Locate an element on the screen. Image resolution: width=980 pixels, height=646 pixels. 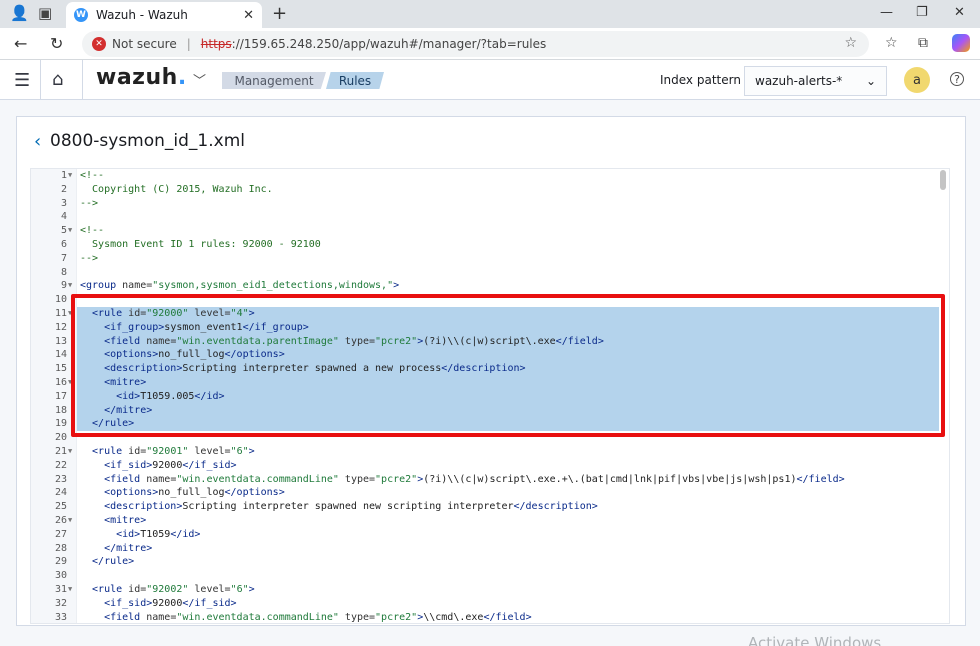
line-number: 21 is located at coordinates (60, 451).